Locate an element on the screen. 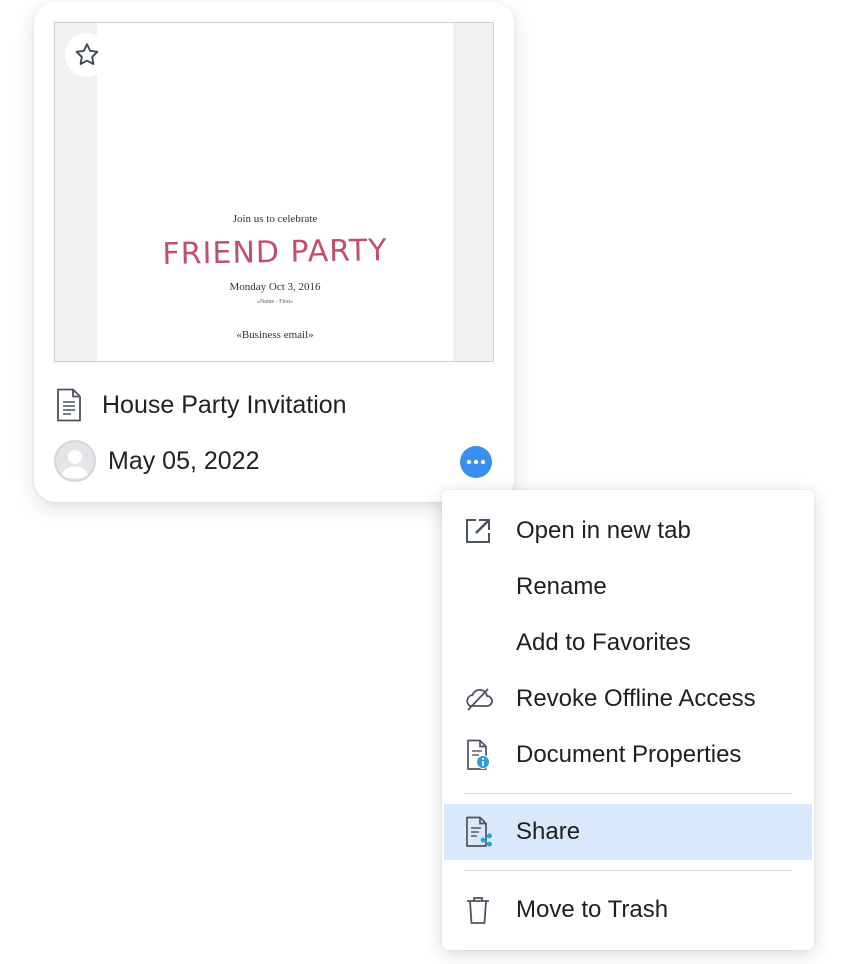 This screenshot has height=964, width=842. menu-item-label: Open in new tab is located at coordinates (603, 530).